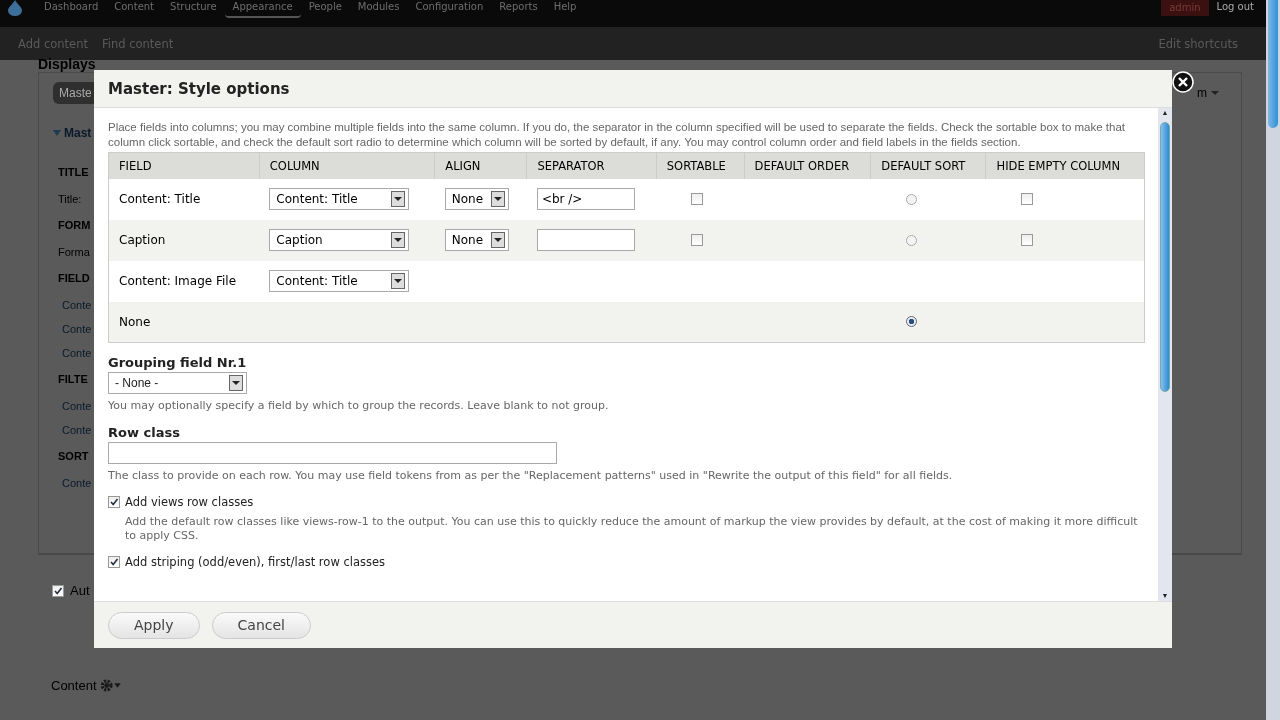 The image size is (1280, 720). What do you see at coordinates (71, 8) in the screenshot?
I see `menu-link: Dashboard` at bounding box center [71, 8].